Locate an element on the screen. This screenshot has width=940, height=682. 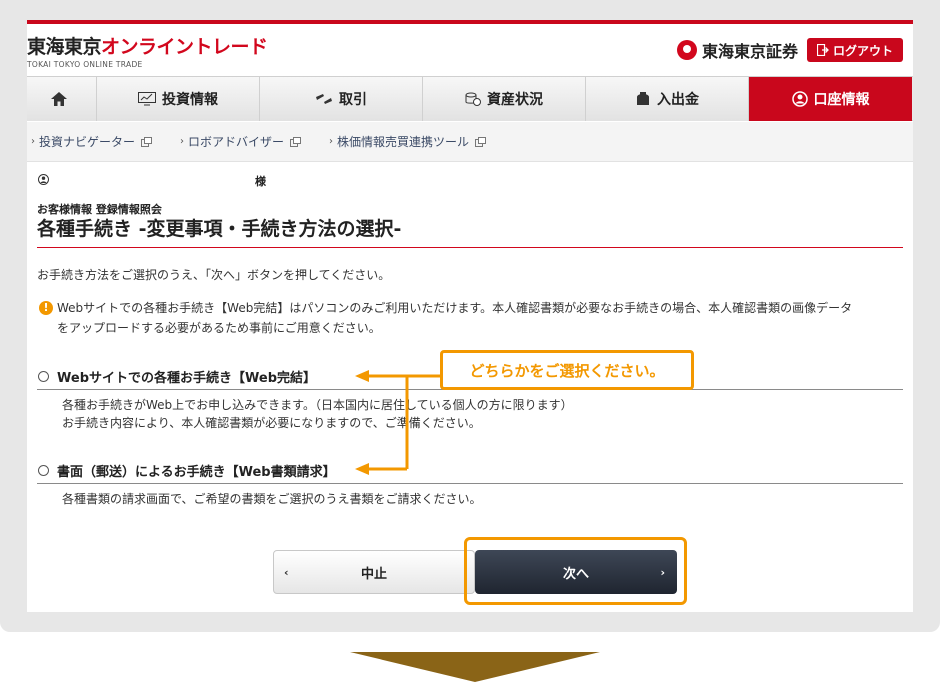
cancel-label: 中止 is located at coordinates (373, 574).